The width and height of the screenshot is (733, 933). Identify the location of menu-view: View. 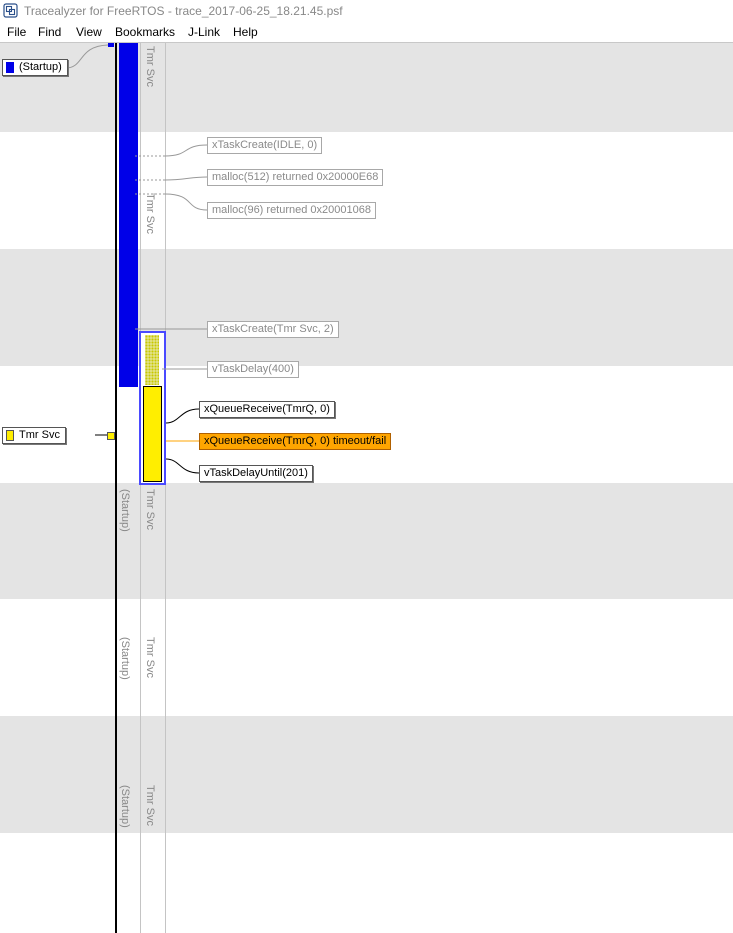
(89, 32).